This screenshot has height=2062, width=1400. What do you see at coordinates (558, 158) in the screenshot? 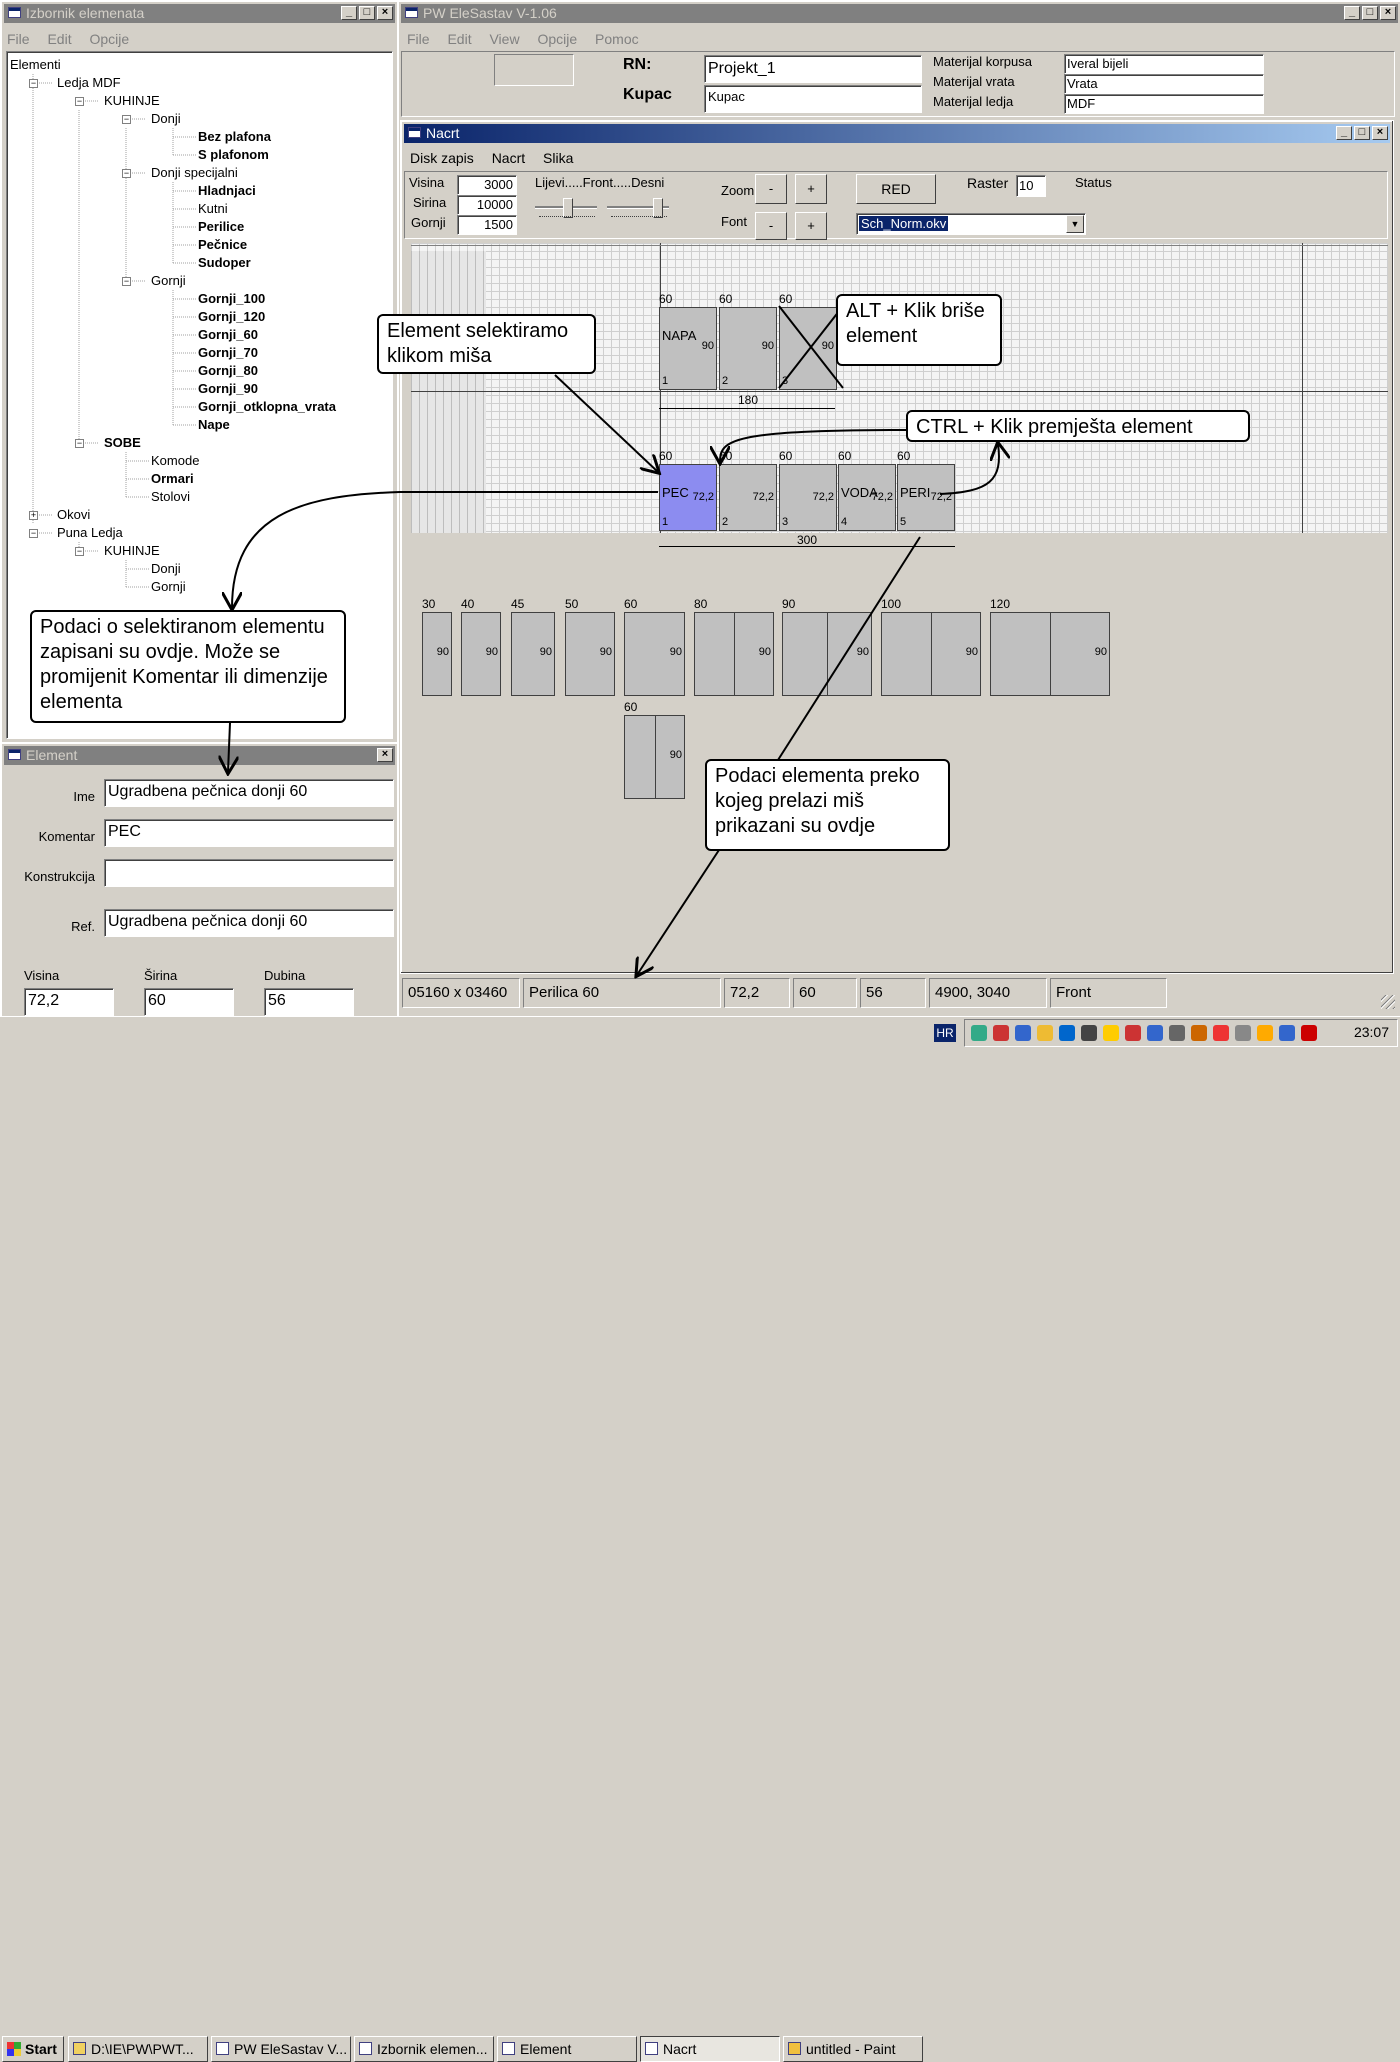
I see `menu-slika: Slika` at bounding box center [558, 158].